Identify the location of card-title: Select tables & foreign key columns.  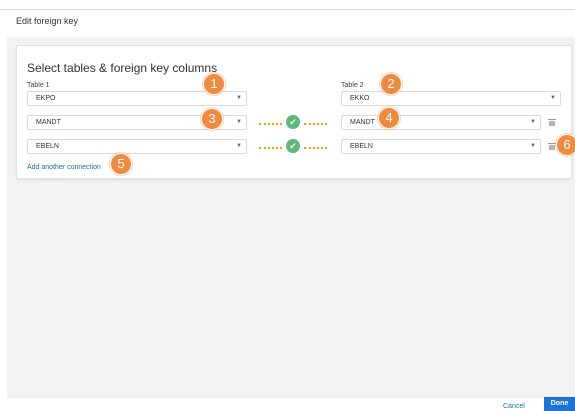
(122, 68).